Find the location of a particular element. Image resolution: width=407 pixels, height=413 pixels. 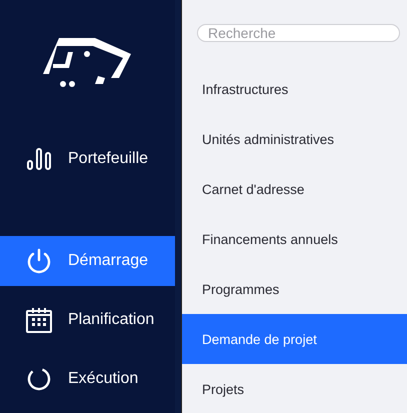

calendar-icon is located at coordinates (39, 320).